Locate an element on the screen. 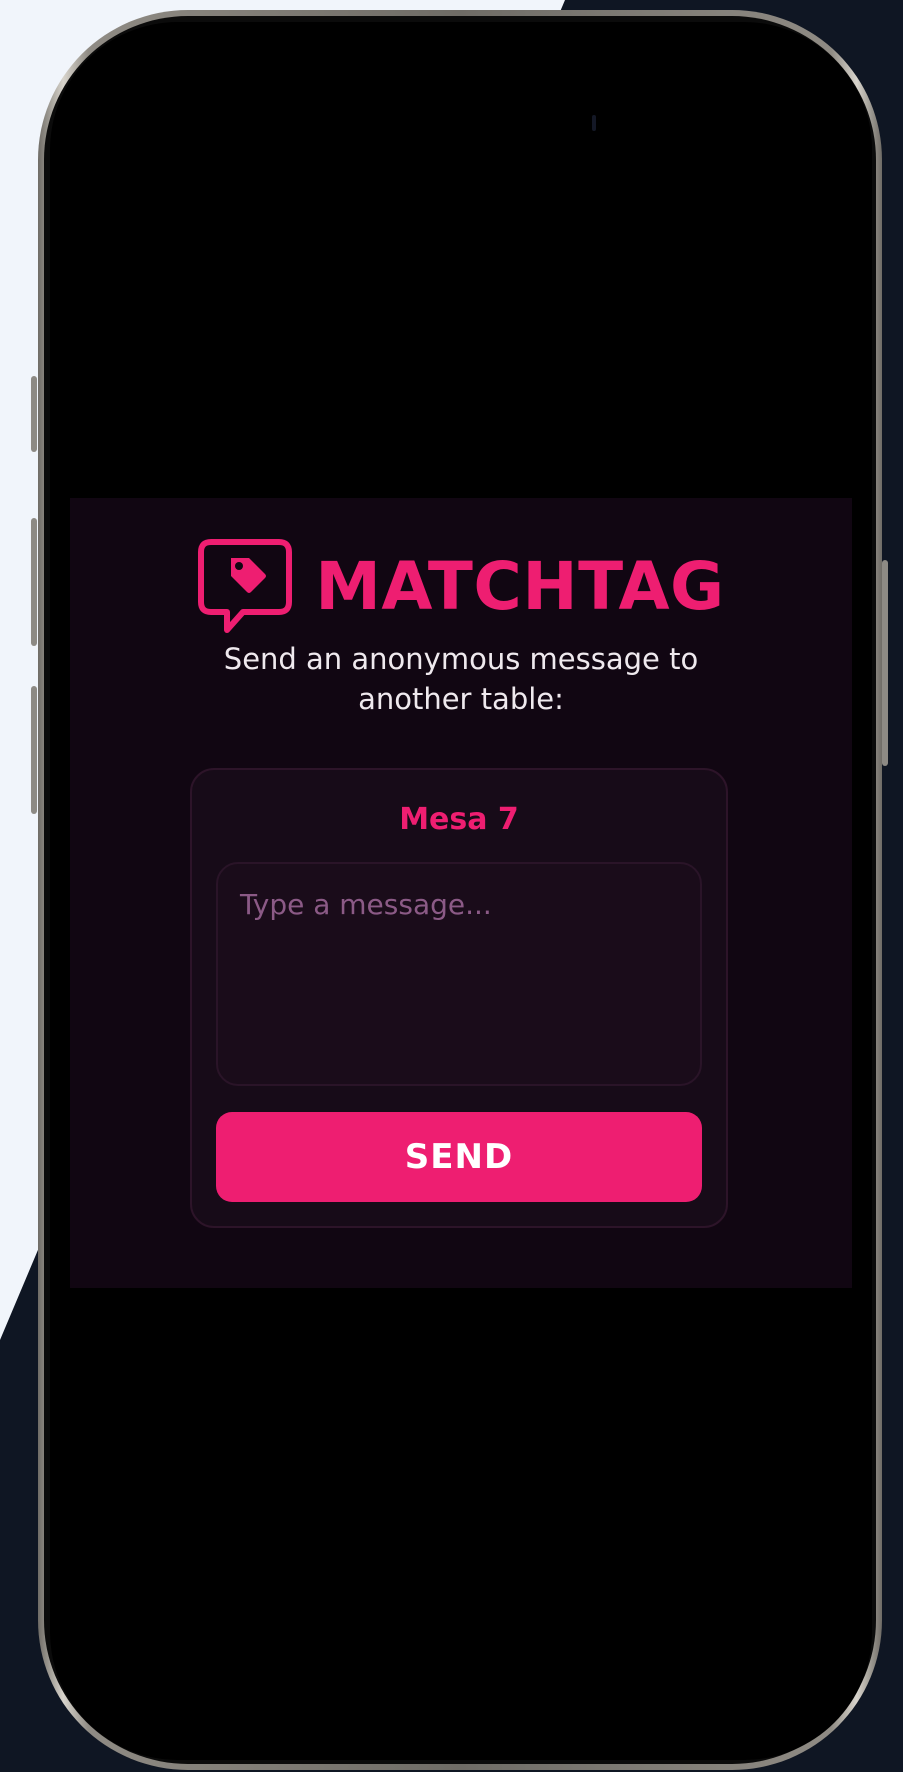  brand-header: MATCHTAG is located at coordinates (461, 586).